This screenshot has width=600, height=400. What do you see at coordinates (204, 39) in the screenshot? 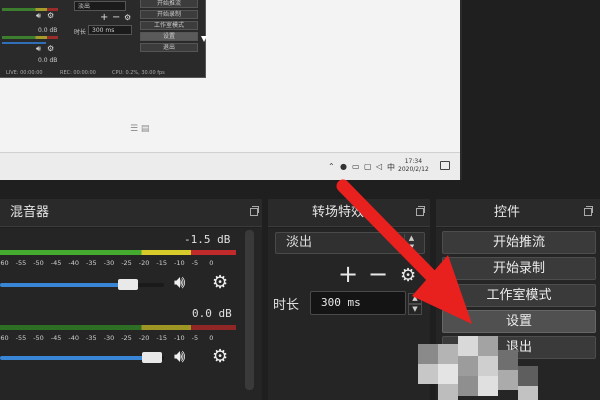
I see `mini-cursor-icon` at bounding box center [204, 39].